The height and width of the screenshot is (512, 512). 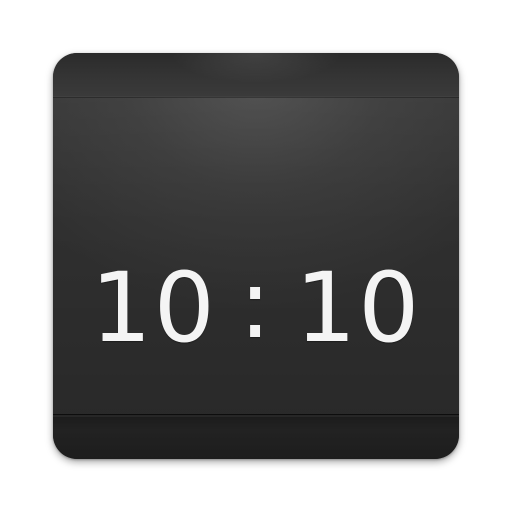 What do you see at coordinates (256, 75) in the screenshot?
I see `top-band` at bounding box center [256, 75].